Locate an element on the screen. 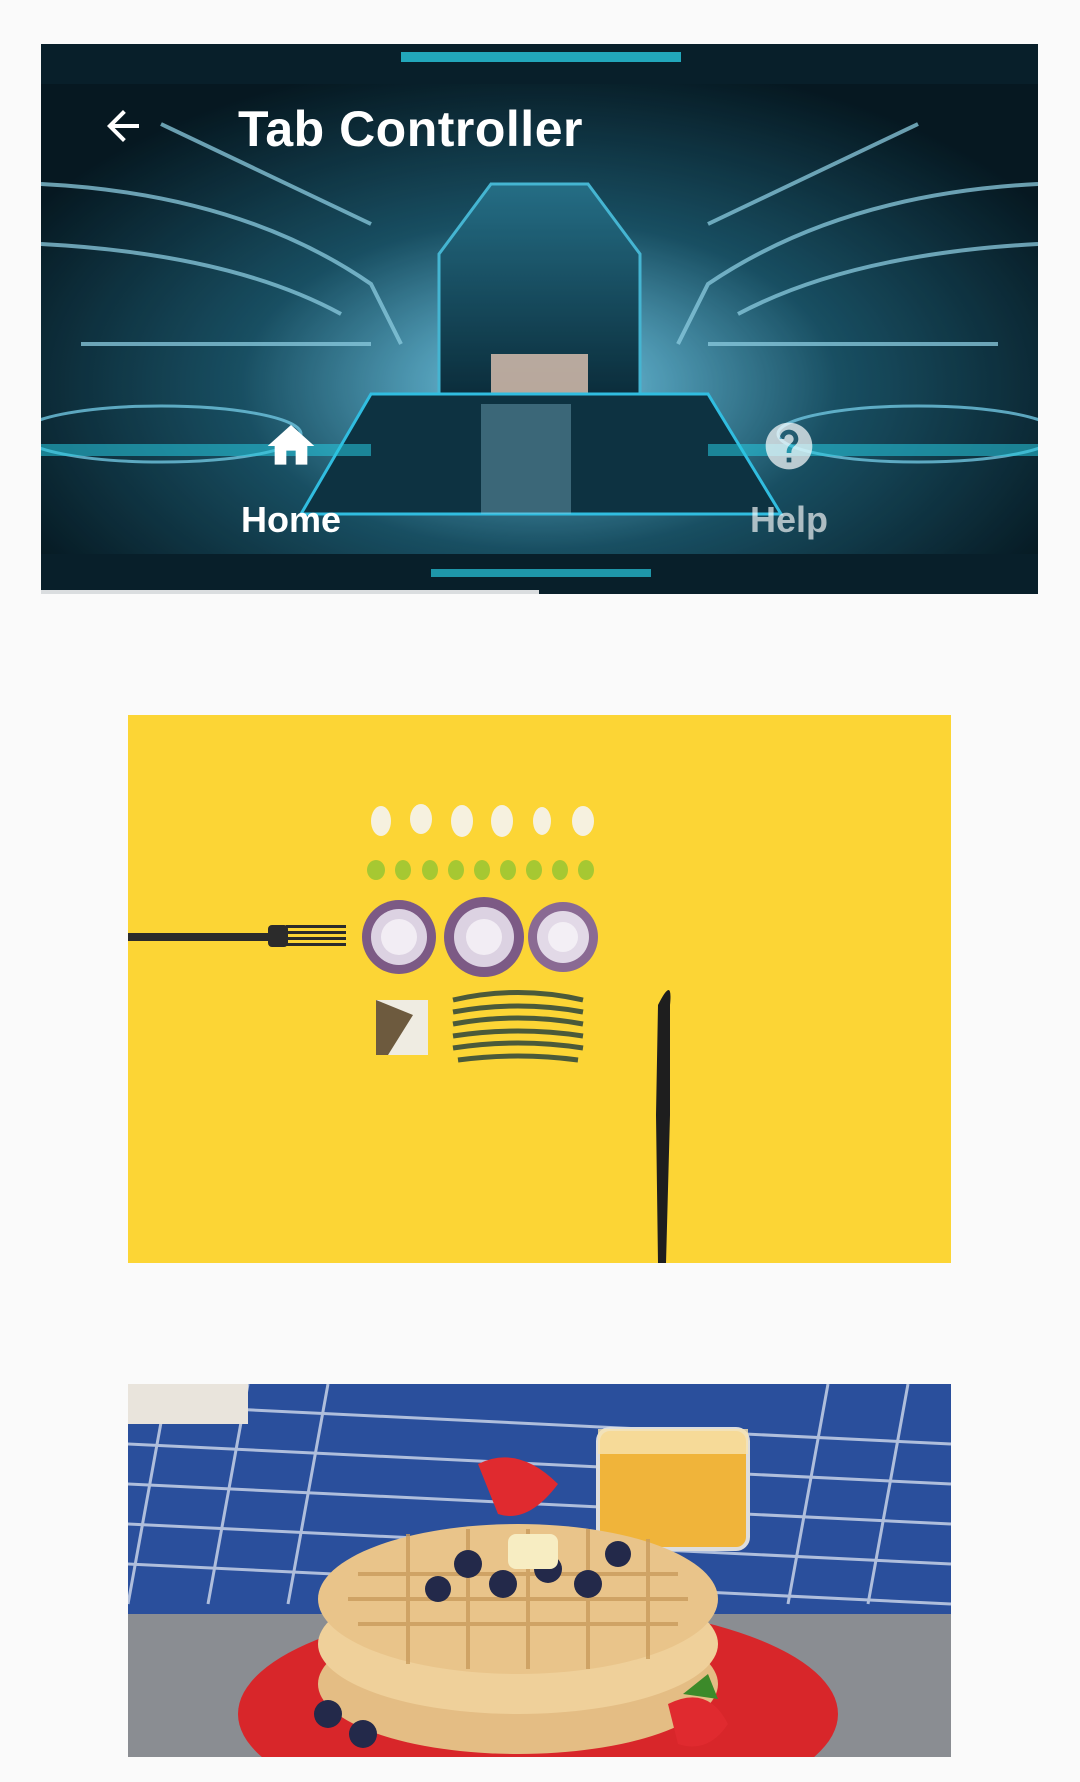 The width and height of the screenshot is (1080, 1782). page-title: Tab Controller is located at coordinates (410, 129).